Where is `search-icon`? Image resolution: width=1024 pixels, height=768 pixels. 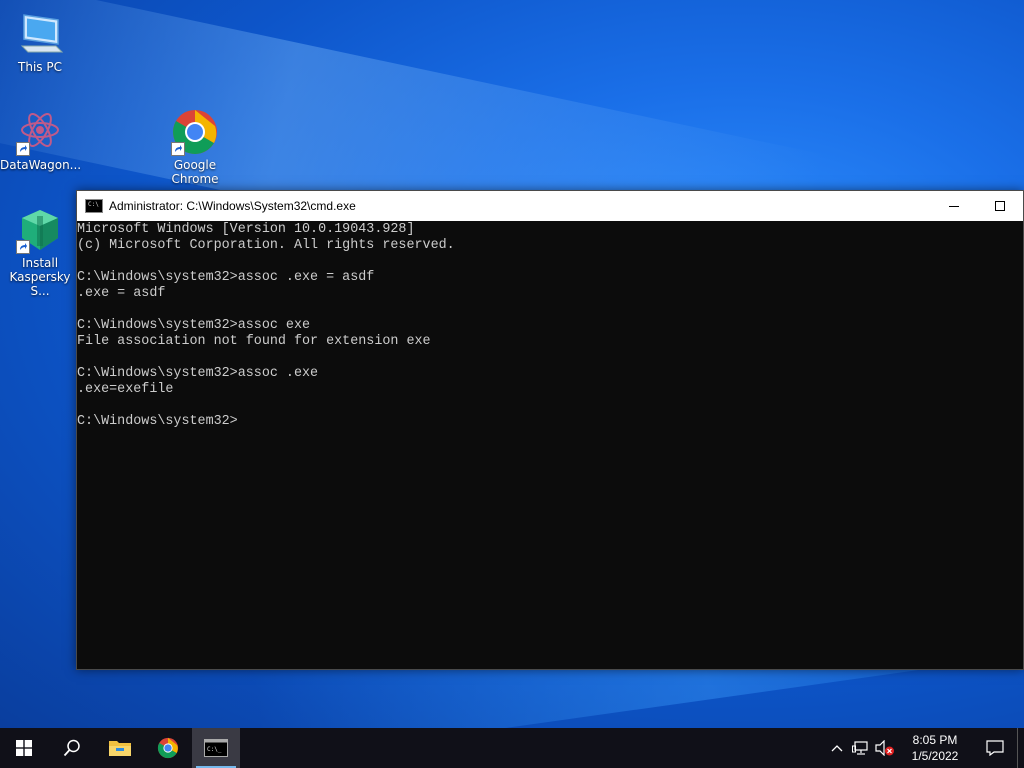
search-icon is located at coordinates (71, 748).